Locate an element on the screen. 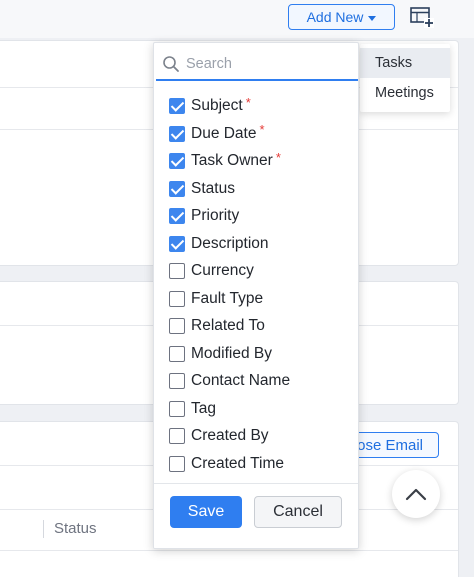 Image resolution: width=474 pixels, height=577 pixels. field-option: Task Owner * is located at coordinates (262, 161).